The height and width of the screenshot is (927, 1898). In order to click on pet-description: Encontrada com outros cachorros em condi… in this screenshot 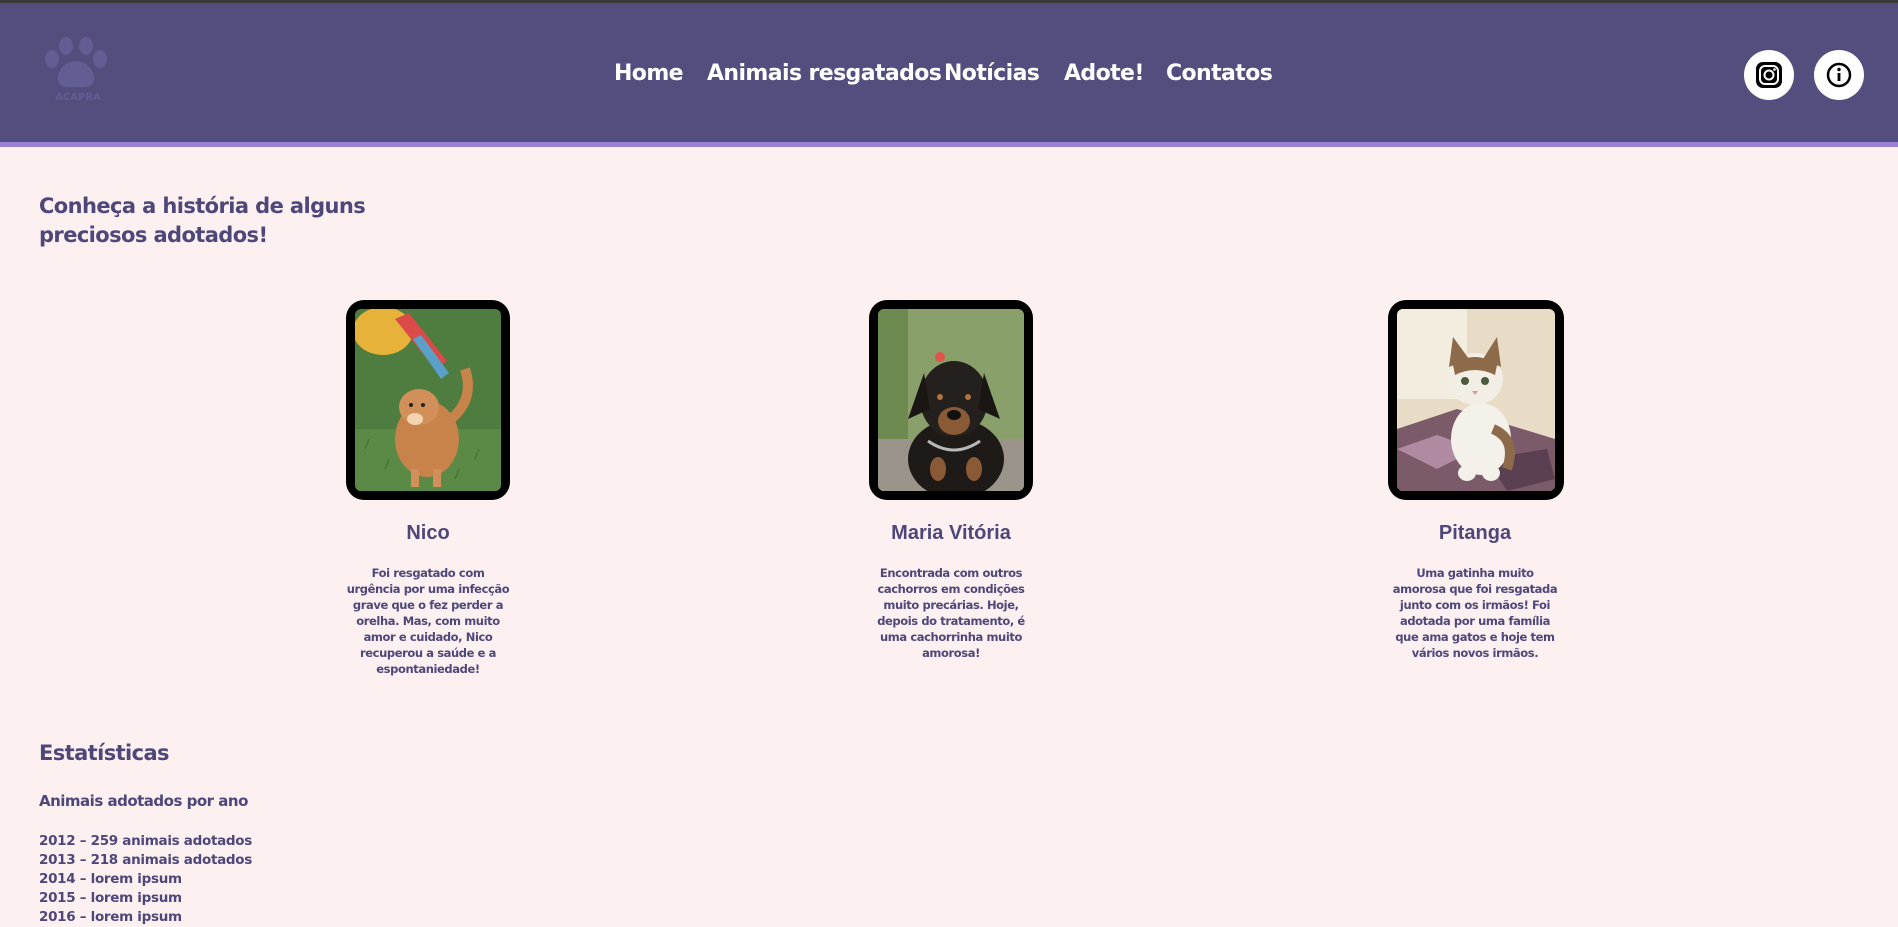, I will do `click(951, 613)`.